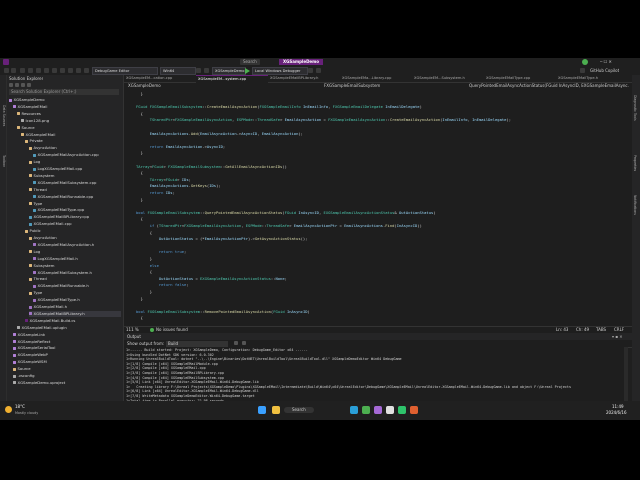  What do you see at coordinates (247, 71) in the screenshot?
I see `play-icon` at bounding box center [247, 71].